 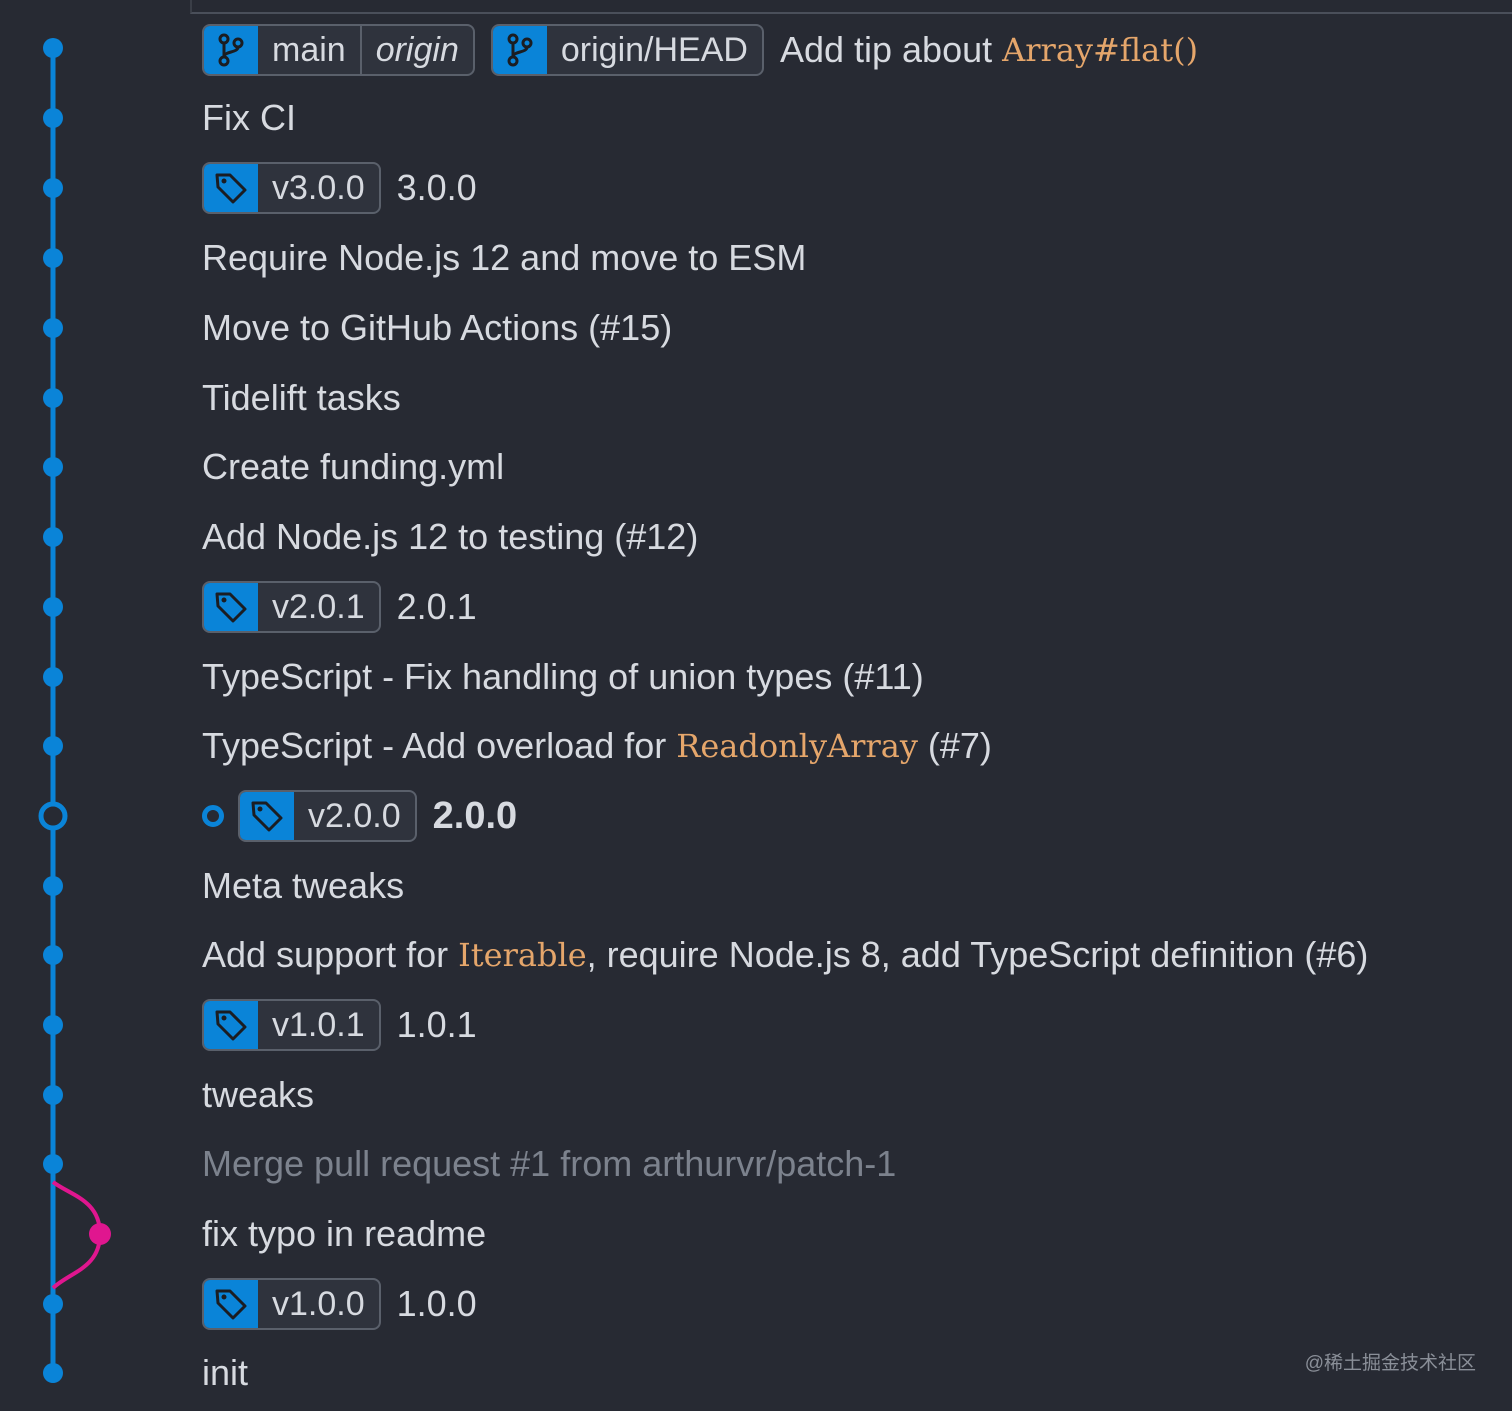 I want to click on commit-row: fix typo in readme, so click(x=344, y=1234).